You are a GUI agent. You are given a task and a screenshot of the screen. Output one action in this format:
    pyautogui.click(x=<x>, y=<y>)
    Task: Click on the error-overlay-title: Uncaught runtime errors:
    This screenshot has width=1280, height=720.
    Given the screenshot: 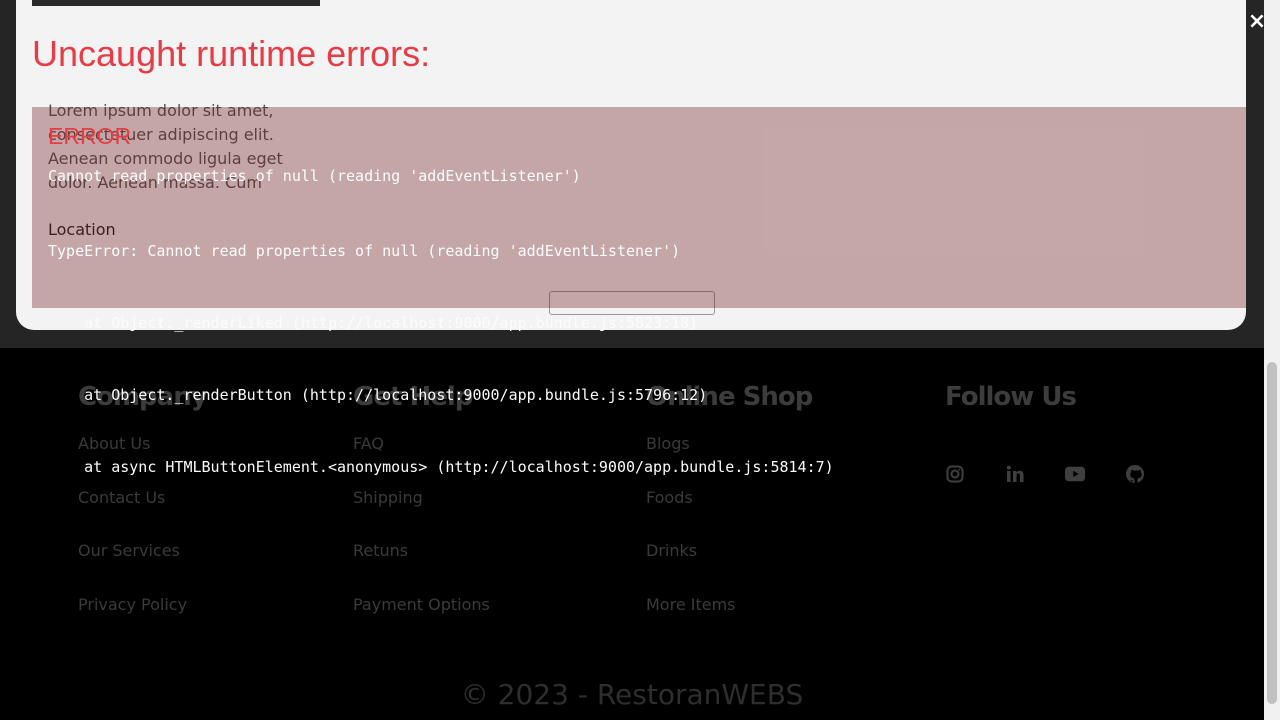 What is the action you would take?
    pyautogui.click(x=231, y=53)
    